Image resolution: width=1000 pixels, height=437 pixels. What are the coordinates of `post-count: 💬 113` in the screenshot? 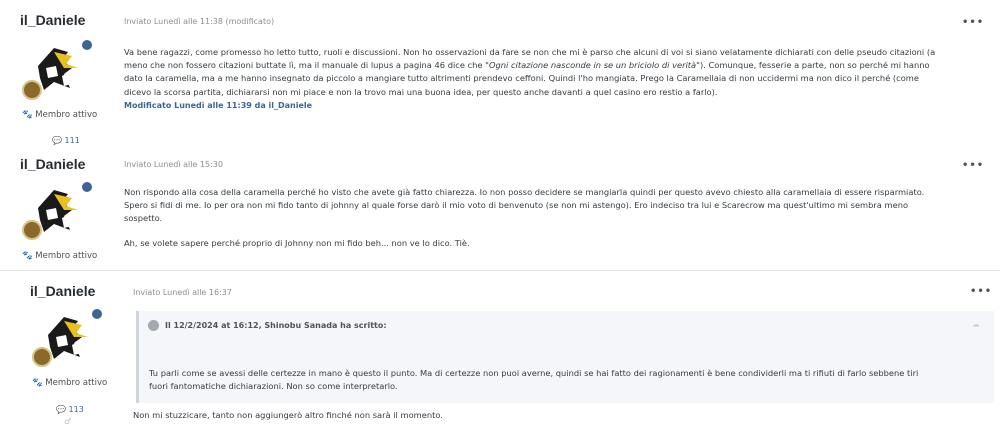 It's located at (70, 409).